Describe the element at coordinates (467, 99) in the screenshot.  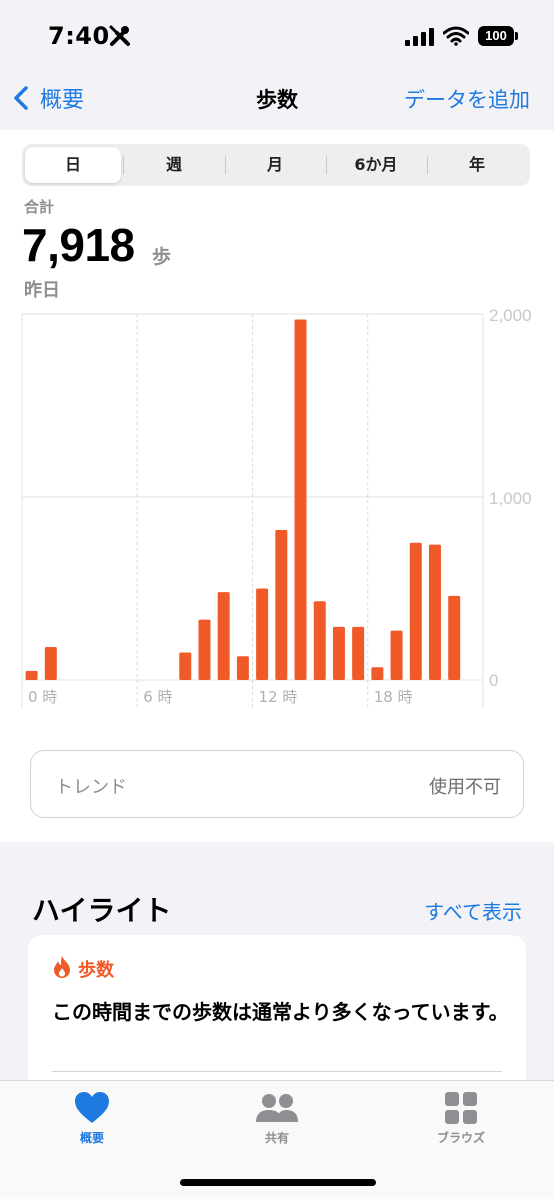
I see `add-data-button: データを追加` at that location.